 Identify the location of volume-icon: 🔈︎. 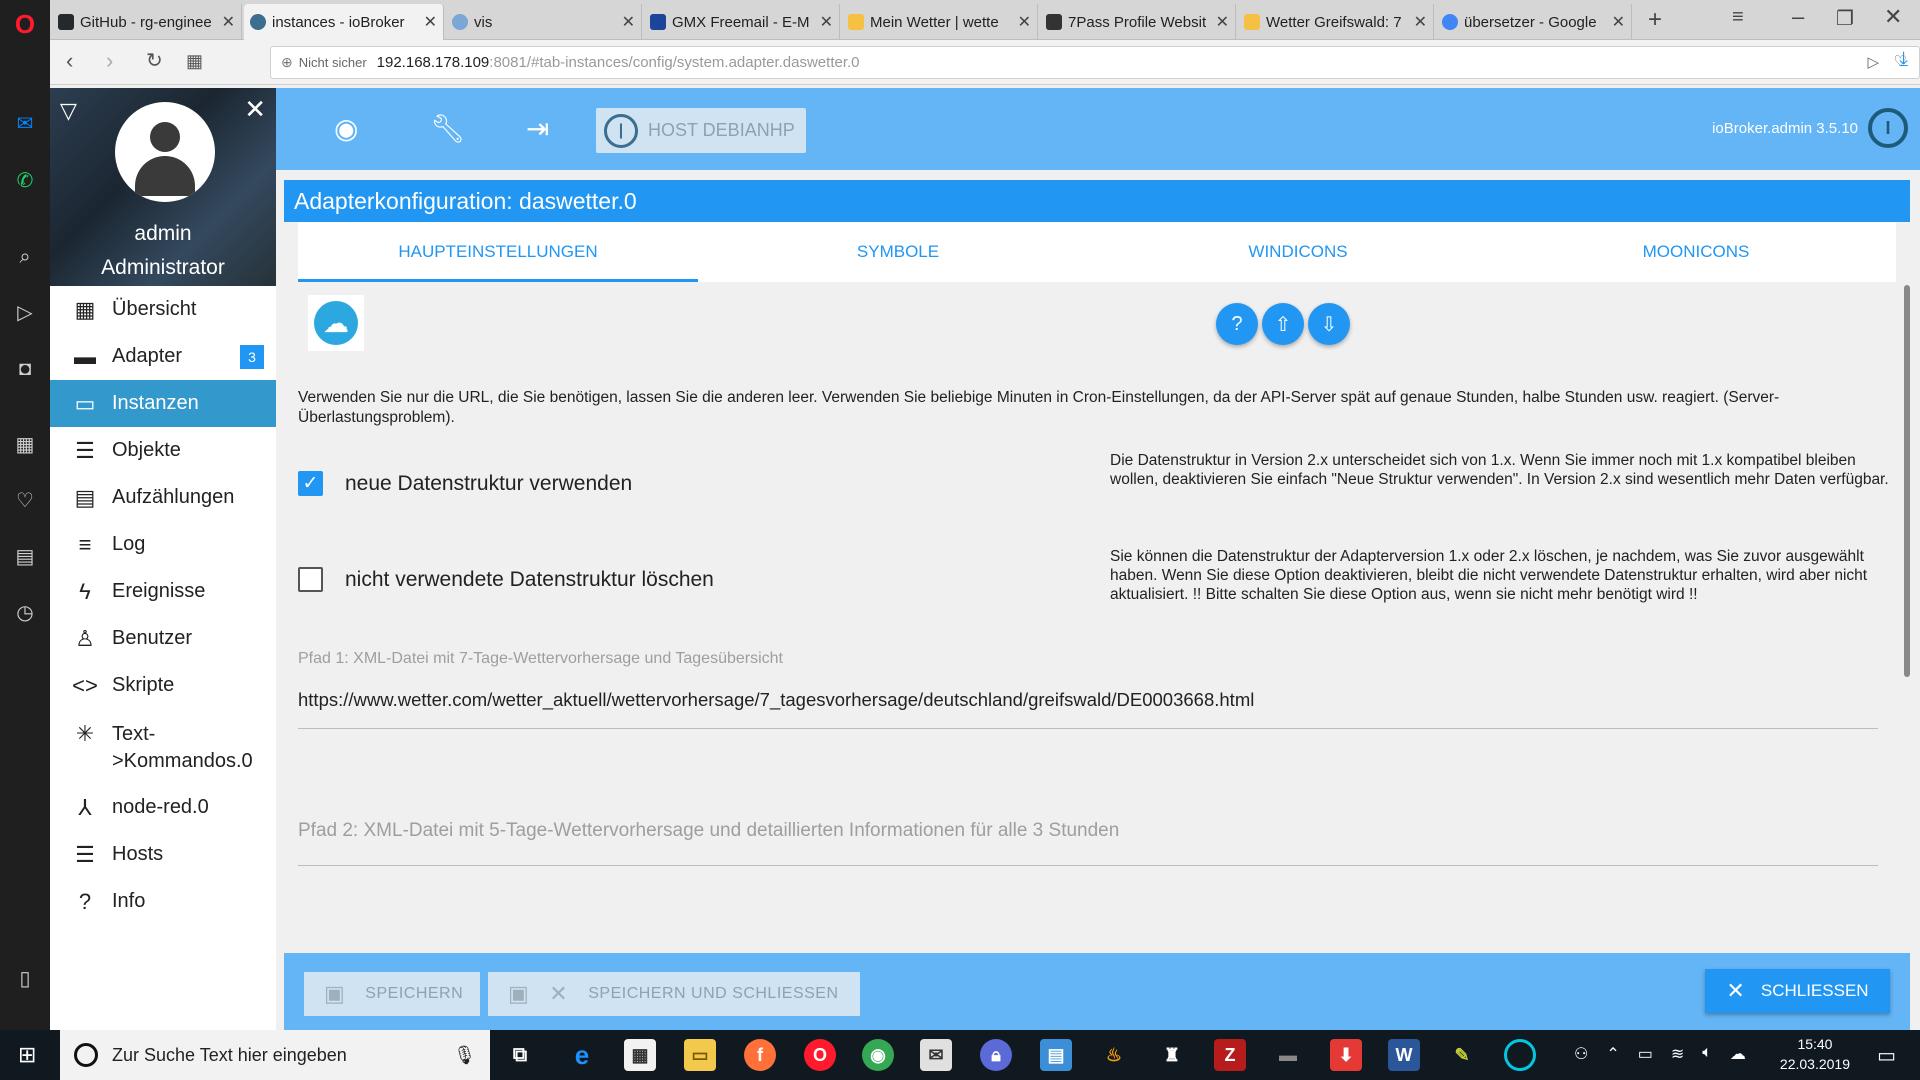
(1707, 1054).